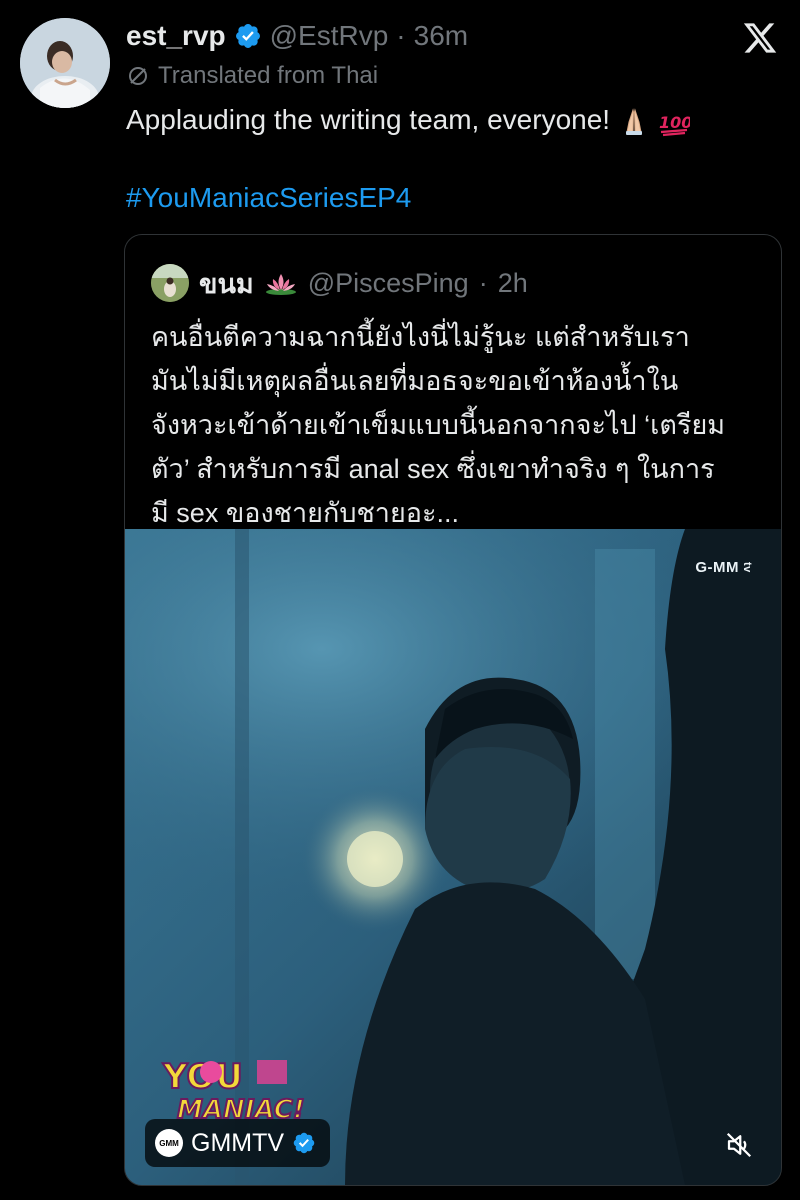 The height and width of the screenshot is (1200, 800). I want to click on quoted-avatar, so click(170, 283).